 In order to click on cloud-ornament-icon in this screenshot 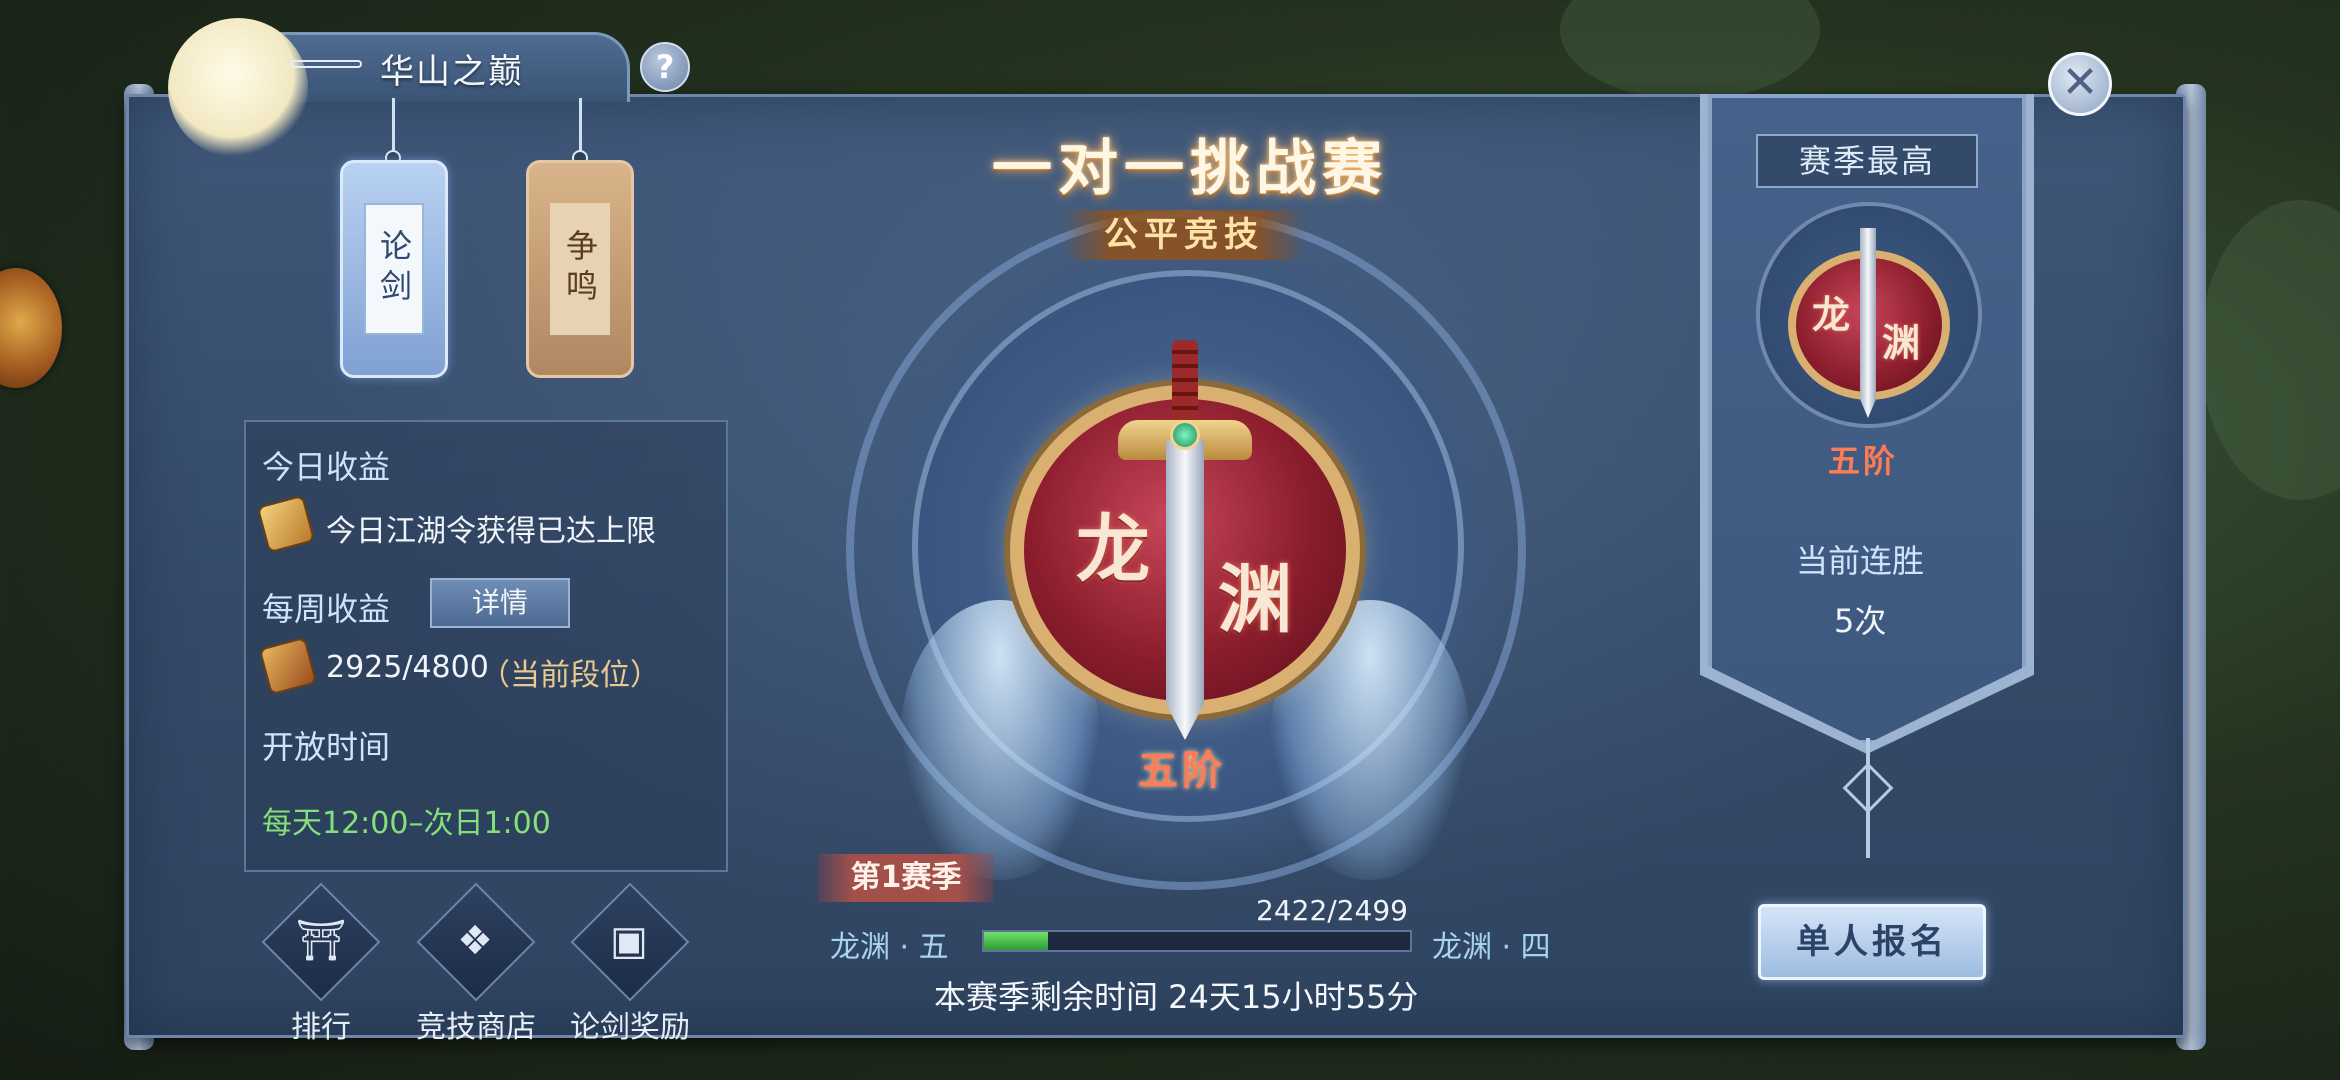, I will do `click(326, 64)`.